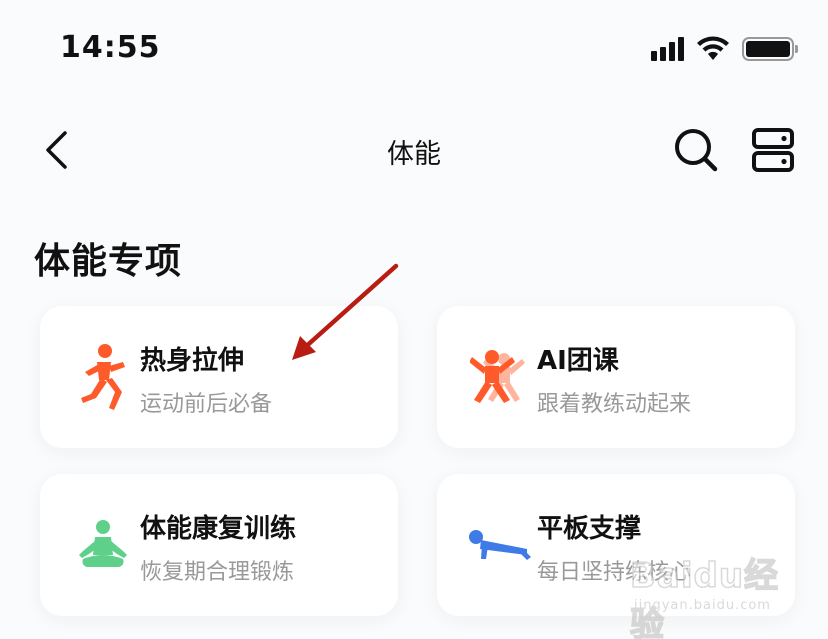 The image size is (828, 639). Describe the element at coordinates (667, 49) in the screenshot. I see `cellular-signal-icon` at that location.